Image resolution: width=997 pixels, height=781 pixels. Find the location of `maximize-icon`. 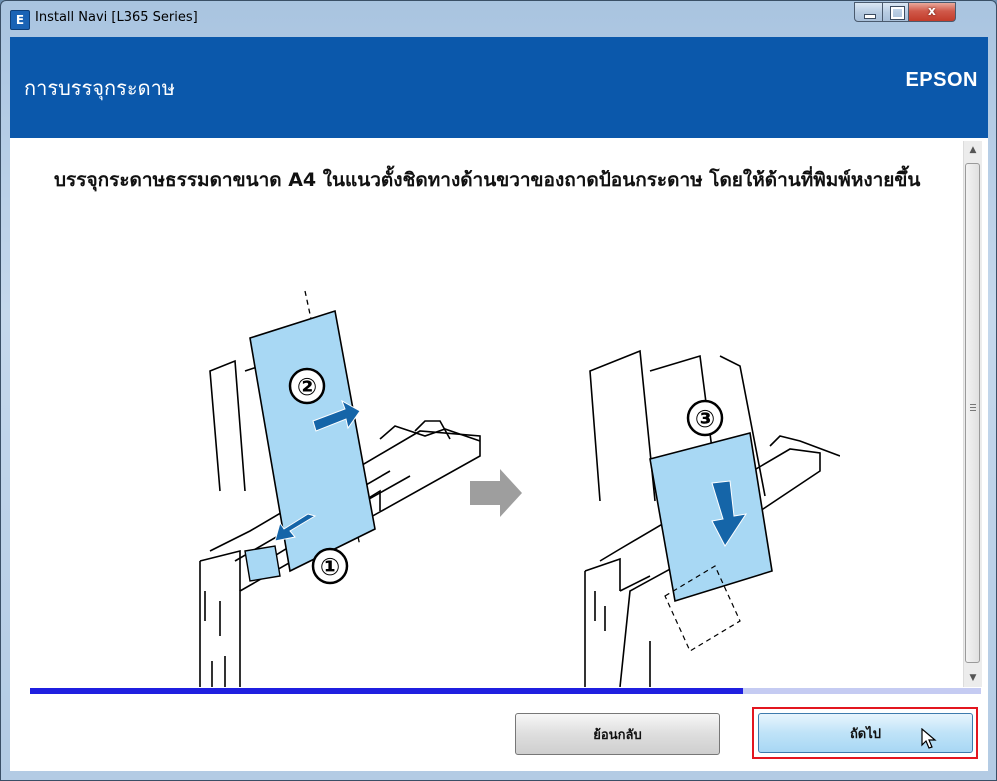

maximize-icon is located at coordinates (897, 13).